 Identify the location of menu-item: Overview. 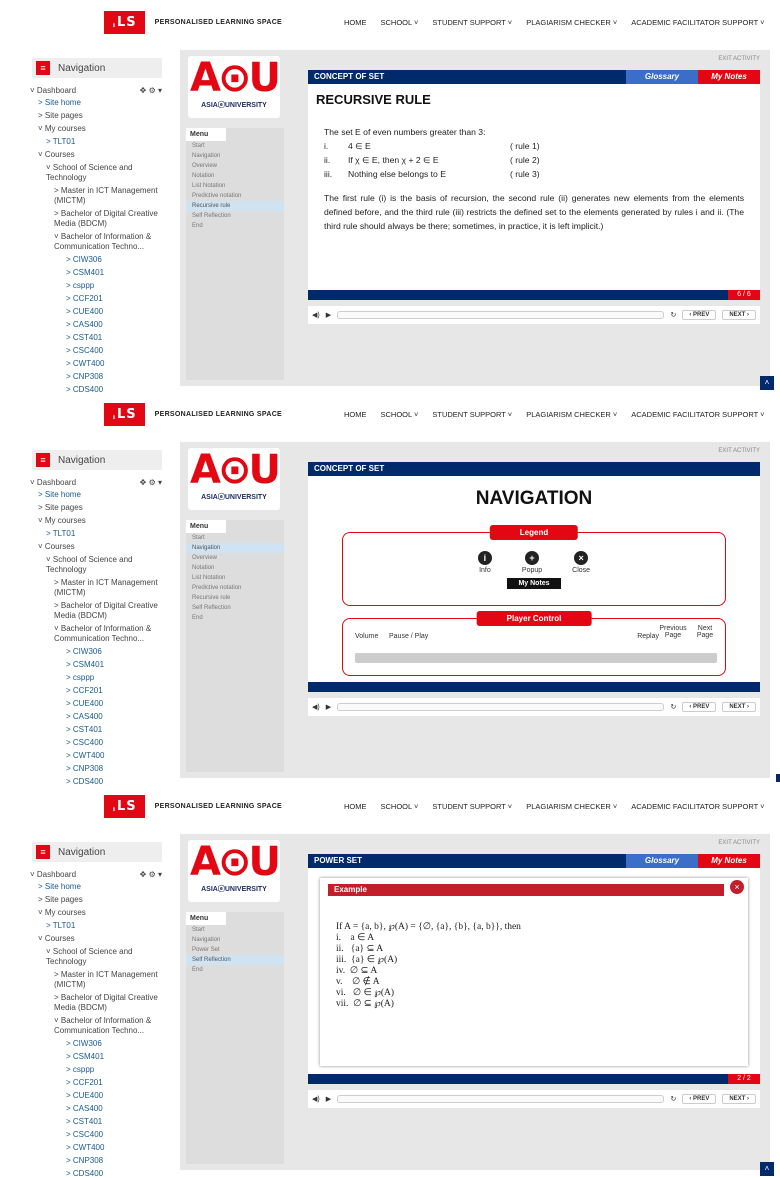
(235, 558).